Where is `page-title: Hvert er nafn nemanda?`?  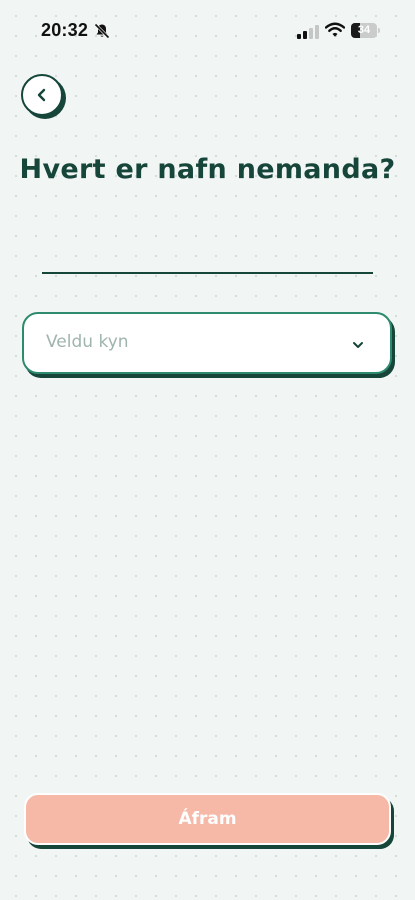 page-title: Hvert er nafn nemanda? is located at coordinates (207, 169).